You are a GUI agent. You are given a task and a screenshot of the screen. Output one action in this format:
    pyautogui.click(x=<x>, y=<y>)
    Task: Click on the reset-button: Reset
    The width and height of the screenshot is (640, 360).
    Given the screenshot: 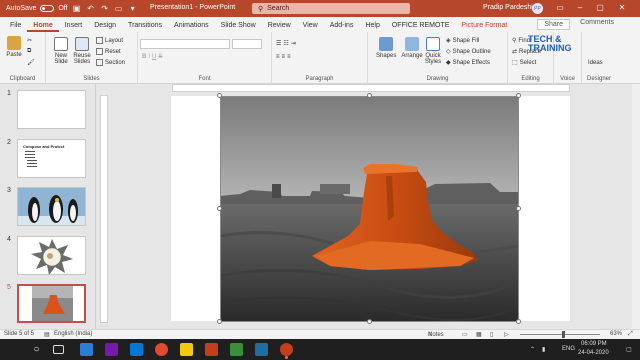 What is the action you would take?
    pyautogui.click(x=108, y=51)
    